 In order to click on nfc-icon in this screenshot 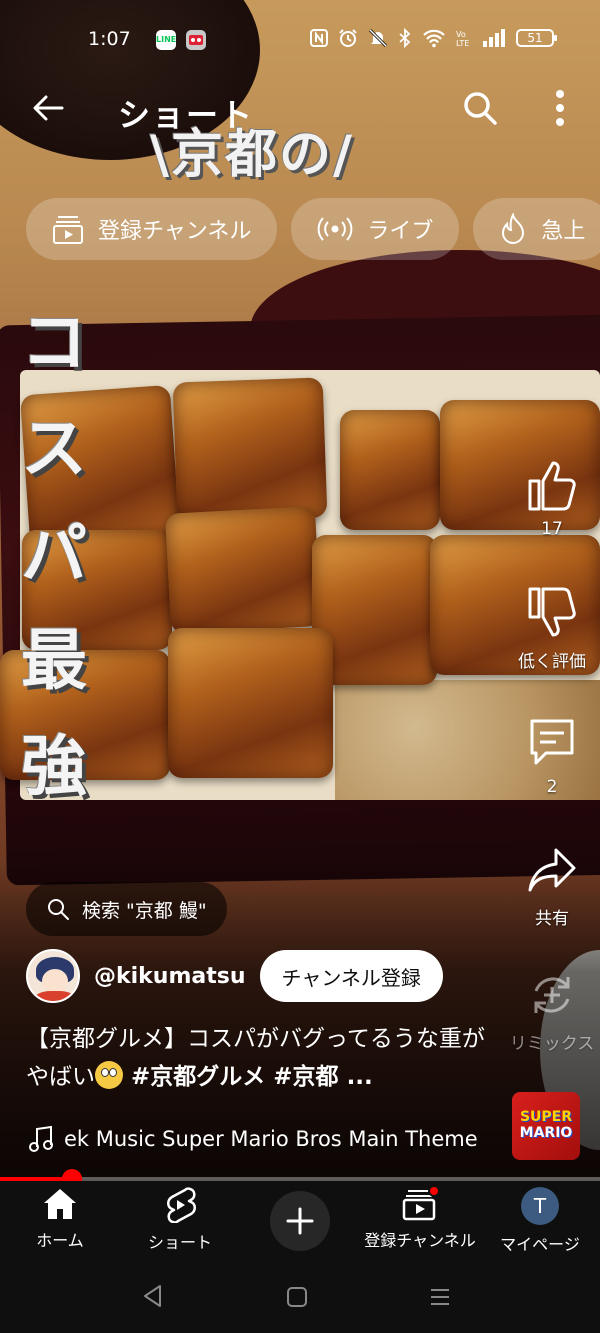, I will do `click(319, 38)`.